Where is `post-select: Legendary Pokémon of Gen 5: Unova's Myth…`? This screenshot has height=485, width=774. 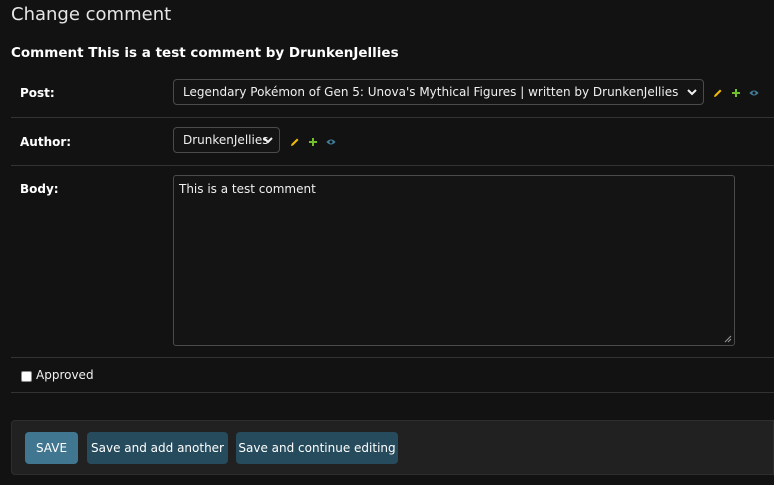
post-select: Legendary Pokémon of Gen 5: Unova's Myth… is located at coordinates (438, 92).